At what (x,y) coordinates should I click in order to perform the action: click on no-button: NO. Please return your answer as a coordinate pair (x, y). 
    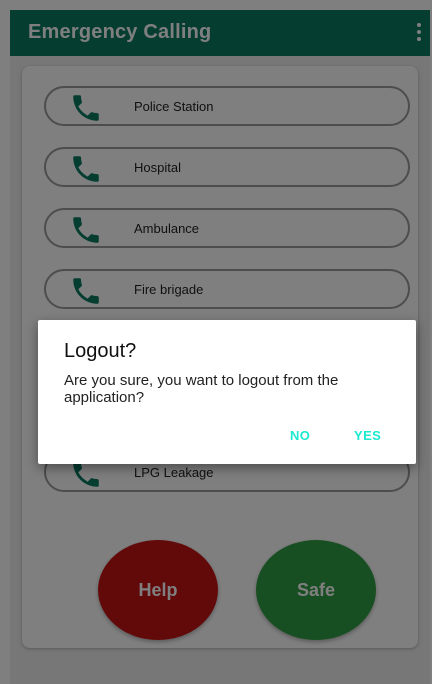
    Looking at the image, I should click on (300, 435).